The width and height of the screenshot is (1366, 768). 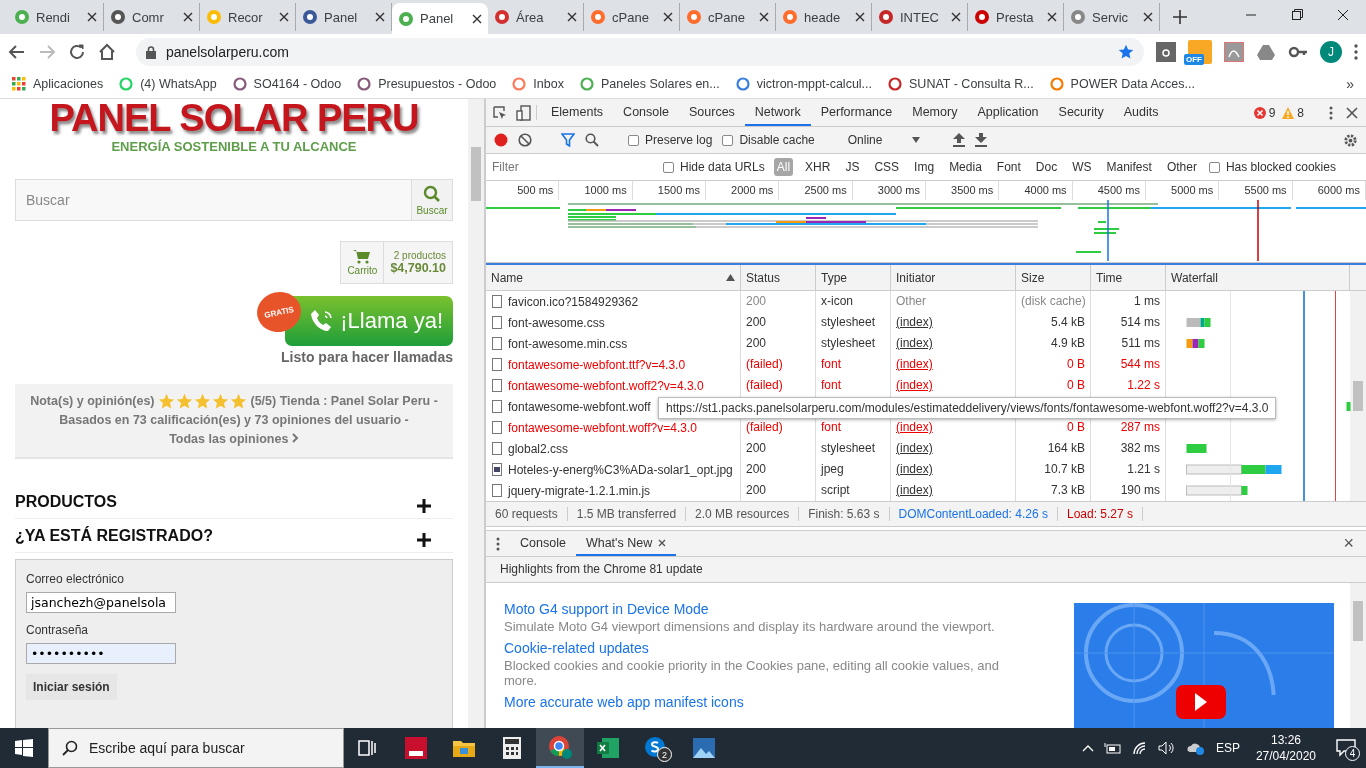 What do you see at coordinates (824, 17) in the screenshot?
I see `browser-tab: heade` at bounding box center [824, 17].